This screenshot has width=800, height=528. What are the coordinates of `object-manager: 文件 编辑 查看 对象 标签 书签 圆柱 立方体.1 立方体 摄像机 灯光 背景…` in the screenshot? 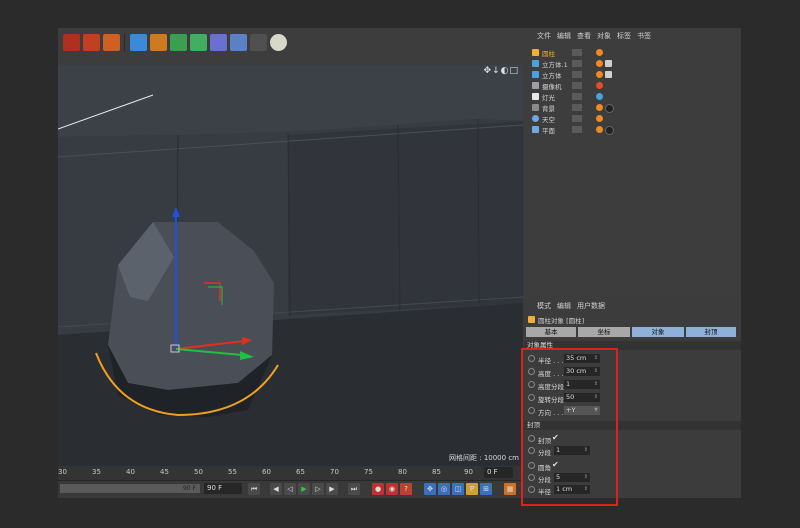 It's located at (632, 162).